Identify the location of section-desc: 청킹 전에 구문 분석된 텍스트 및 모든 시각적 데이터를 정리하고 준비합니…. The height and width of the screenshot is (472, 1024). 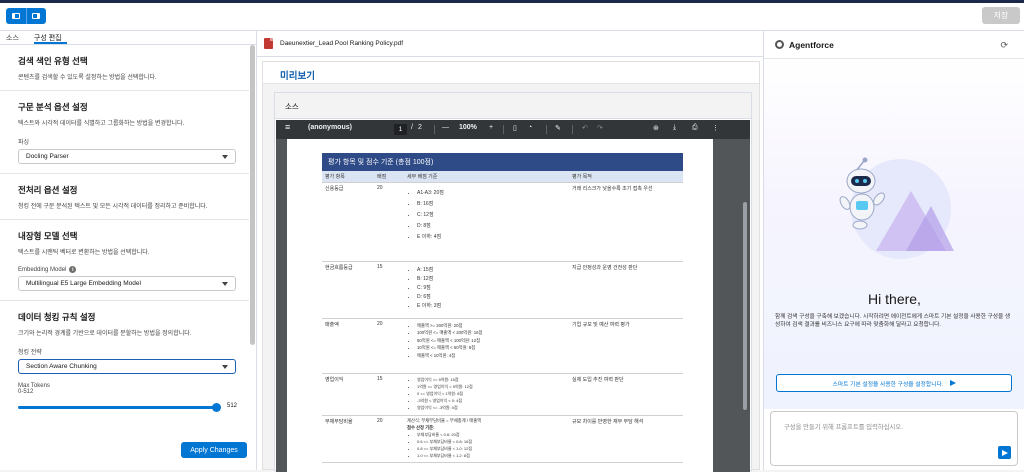
(113, 207).